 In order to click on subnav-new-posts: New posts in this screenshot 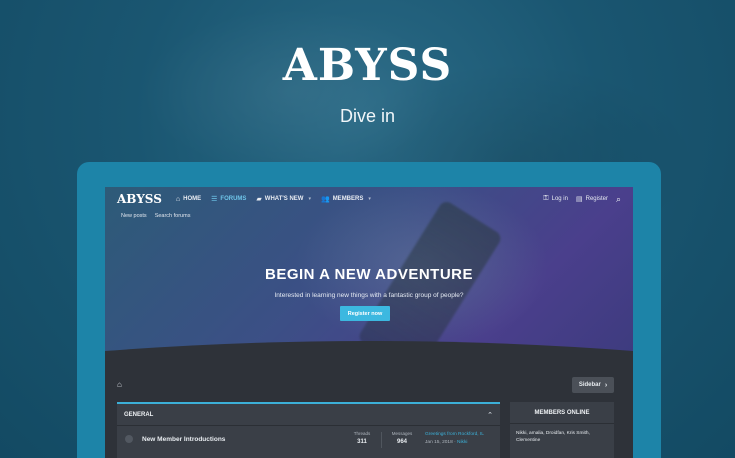, I will do `click(134, 216)`.